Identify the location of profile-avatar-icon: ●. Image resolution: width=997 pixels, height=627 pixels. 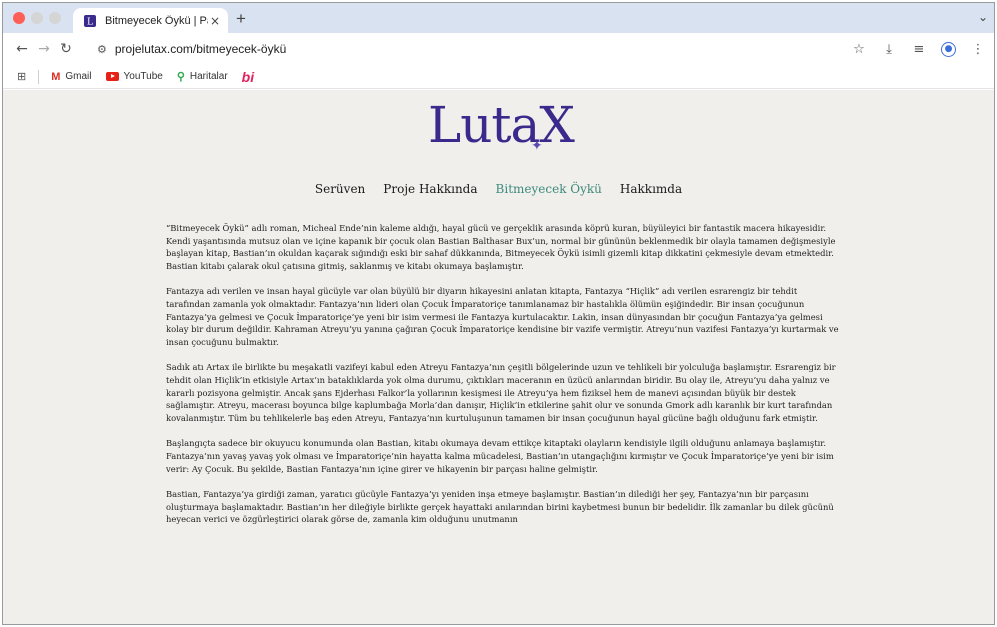
(948, 49).